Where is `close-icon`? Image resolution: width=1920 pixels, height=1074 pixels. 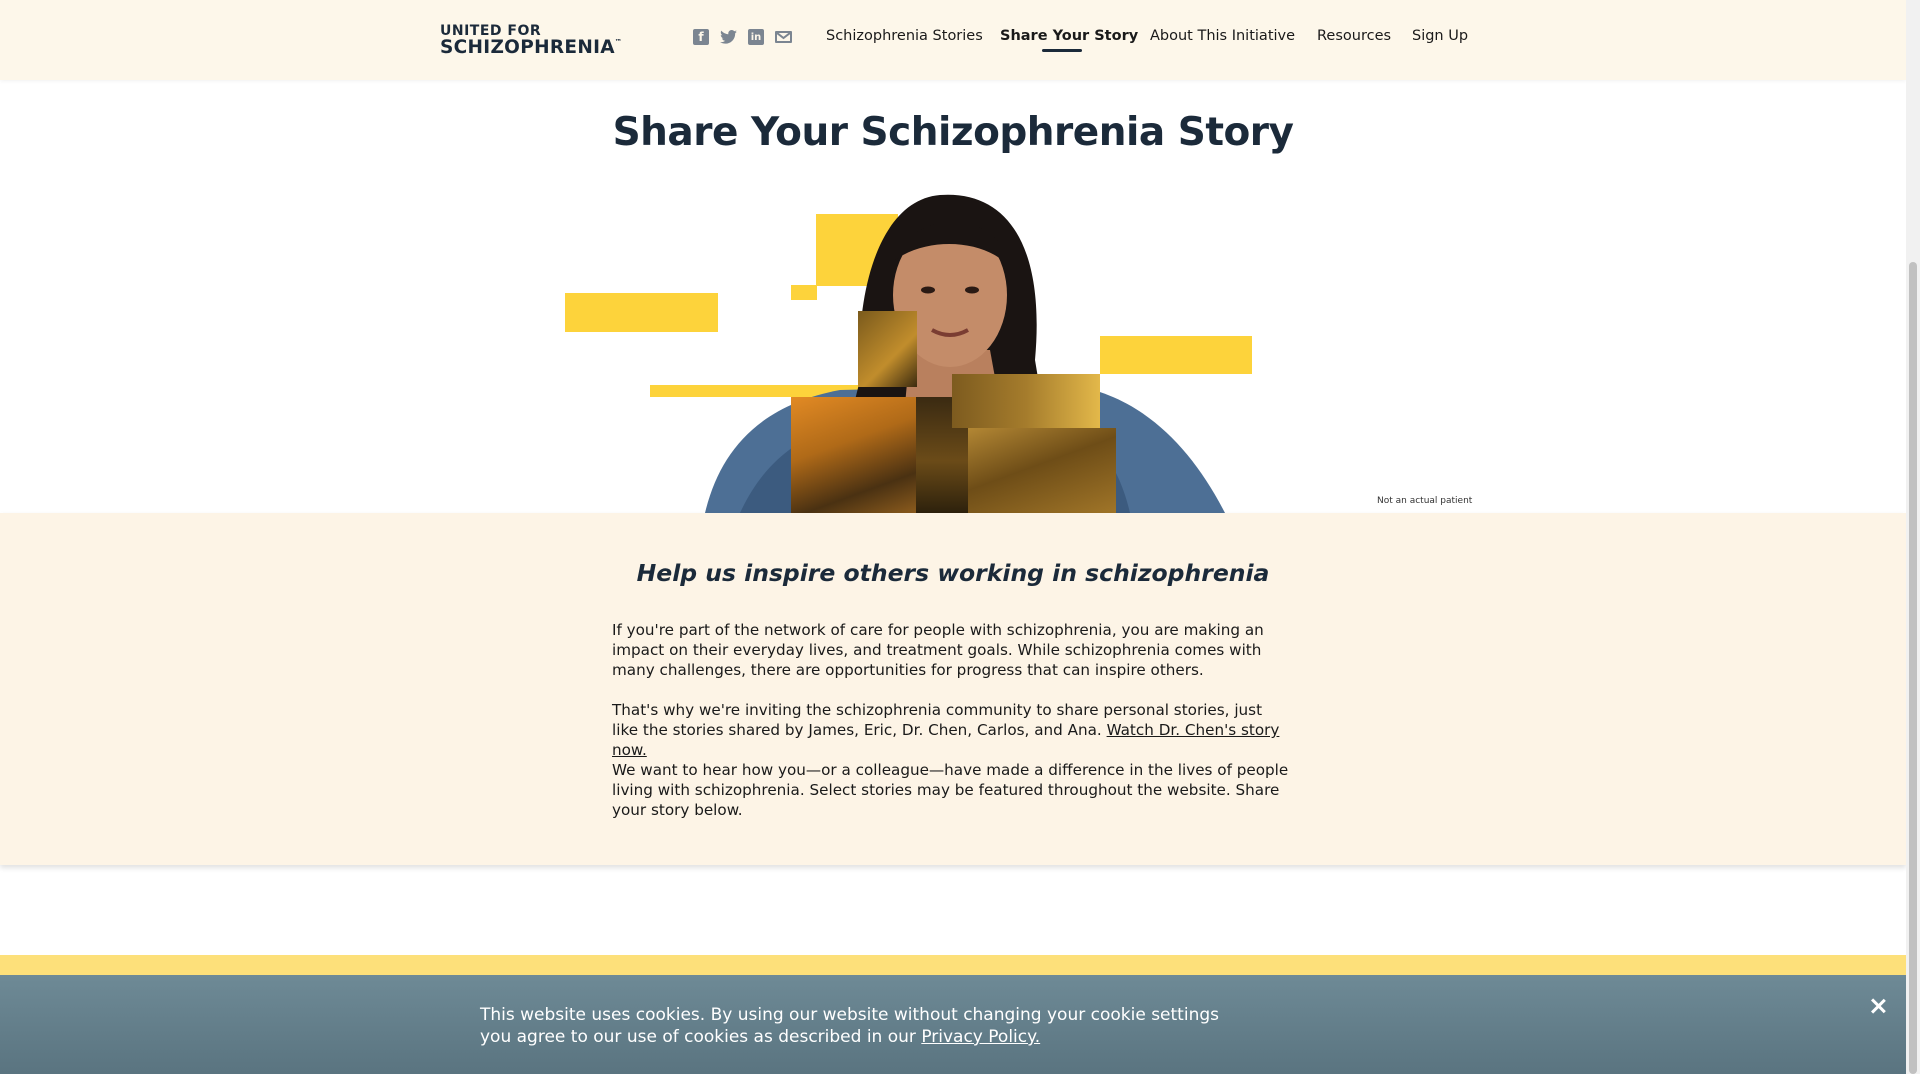 close-icon is located at coordinates (1878, 1006).